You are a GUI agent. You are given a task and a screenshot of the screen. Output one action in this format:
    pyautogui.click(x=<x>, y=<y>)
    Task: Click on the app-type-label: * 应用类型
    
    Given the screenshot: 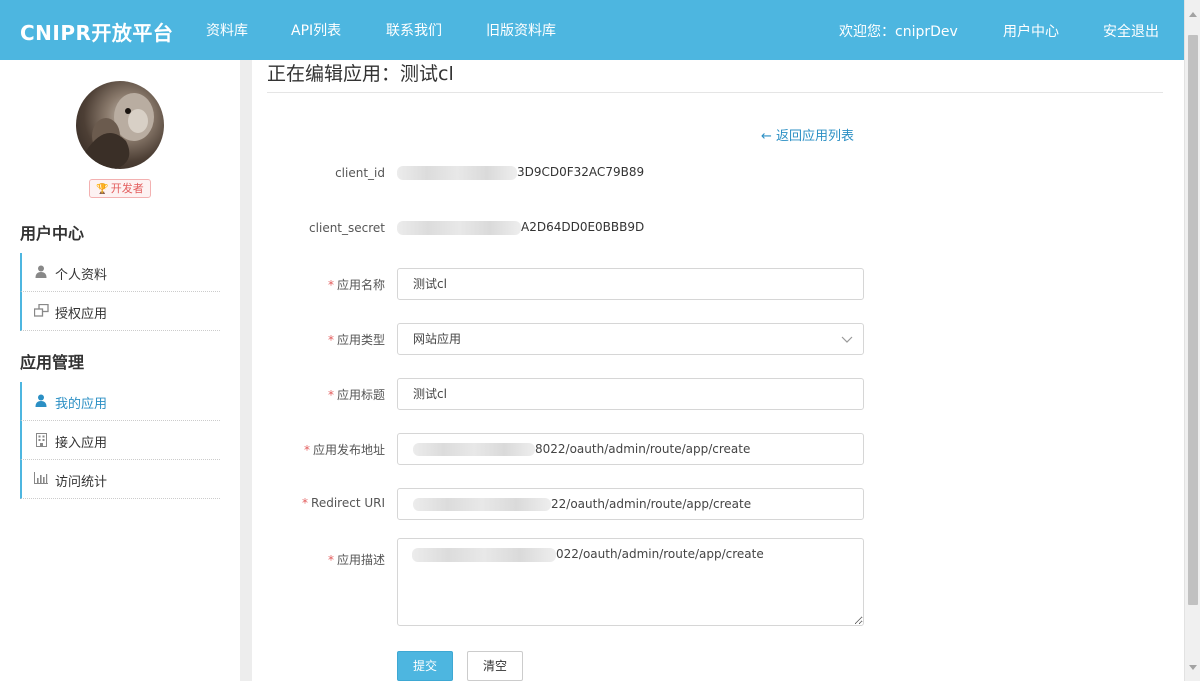 What is the action you would take?
    pyautogui.click(x=356, y=340)
    